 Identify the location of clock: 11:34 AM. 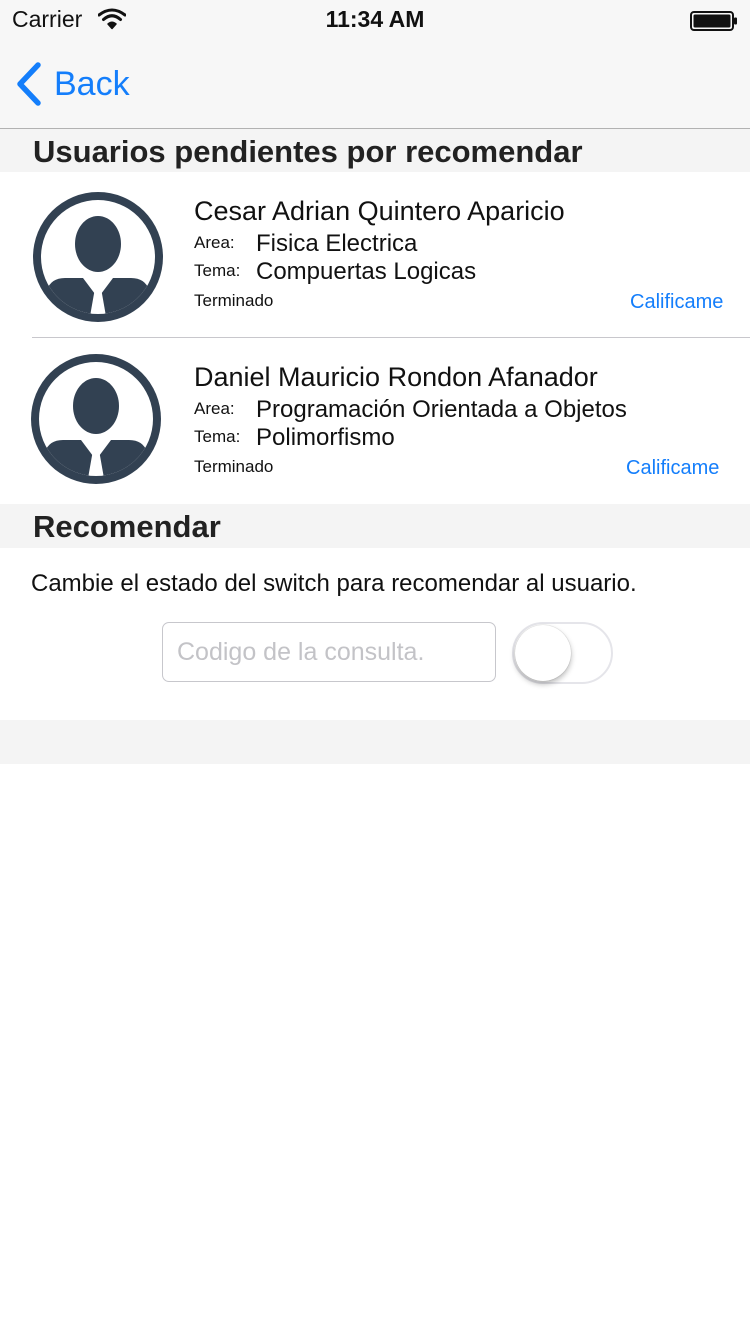
(375, 19).